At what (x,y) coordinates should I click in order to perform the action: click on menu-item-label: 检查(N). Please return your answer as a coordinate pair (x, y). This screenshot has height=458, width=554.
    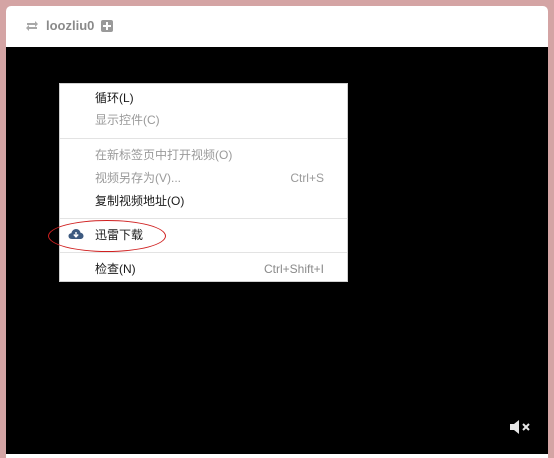
    Looking at the image, I should click on (115, 269).